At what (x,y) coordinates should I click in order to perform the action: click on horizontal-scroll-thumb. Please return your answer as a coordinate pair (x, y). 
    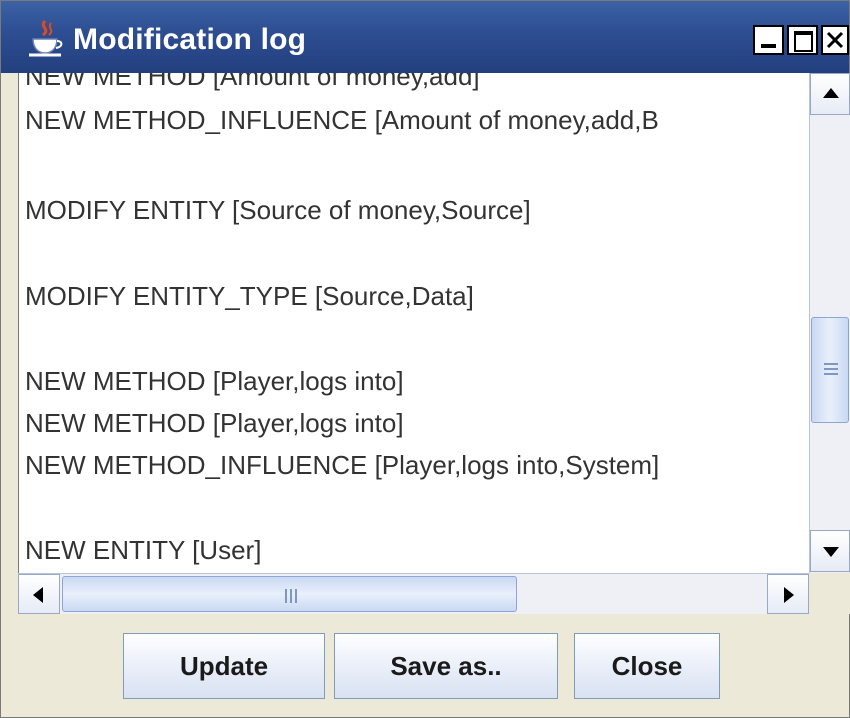
    Looking at the image, I should click on (289, 594).